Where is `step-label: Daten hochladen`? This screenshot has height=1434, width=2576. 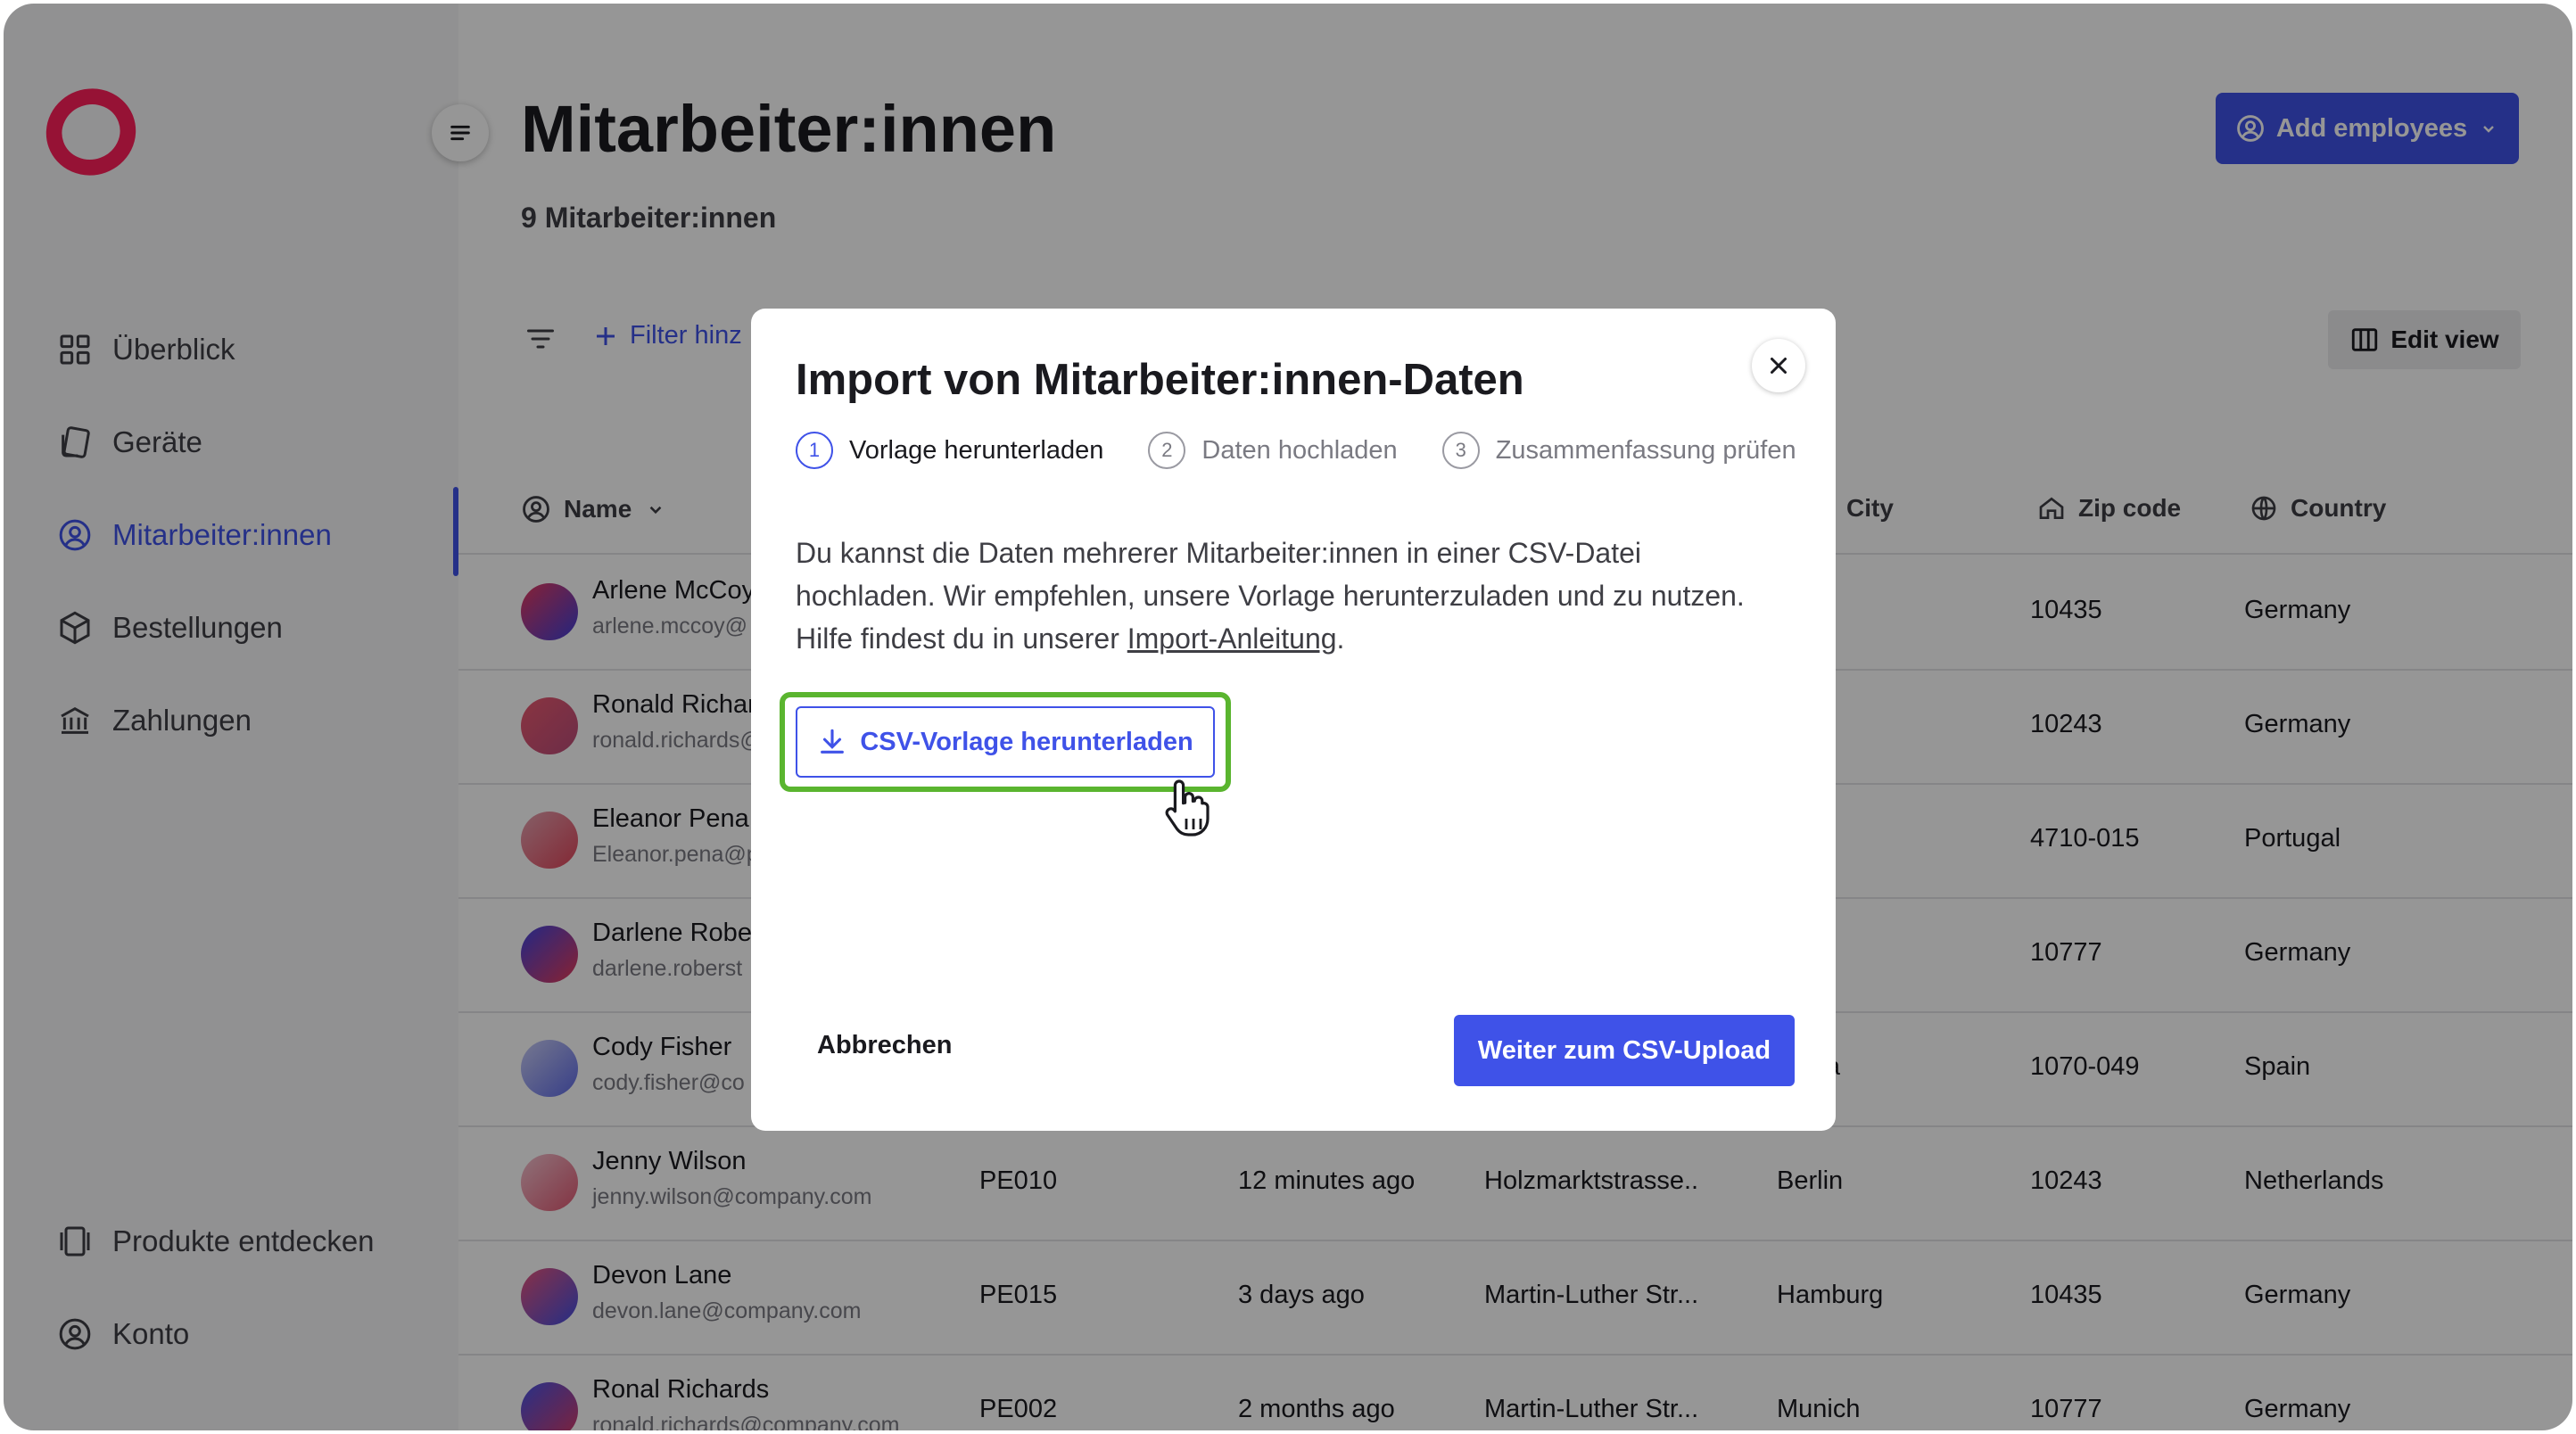 step-label: Daten hochladen is located at coordinates (1299, 450).